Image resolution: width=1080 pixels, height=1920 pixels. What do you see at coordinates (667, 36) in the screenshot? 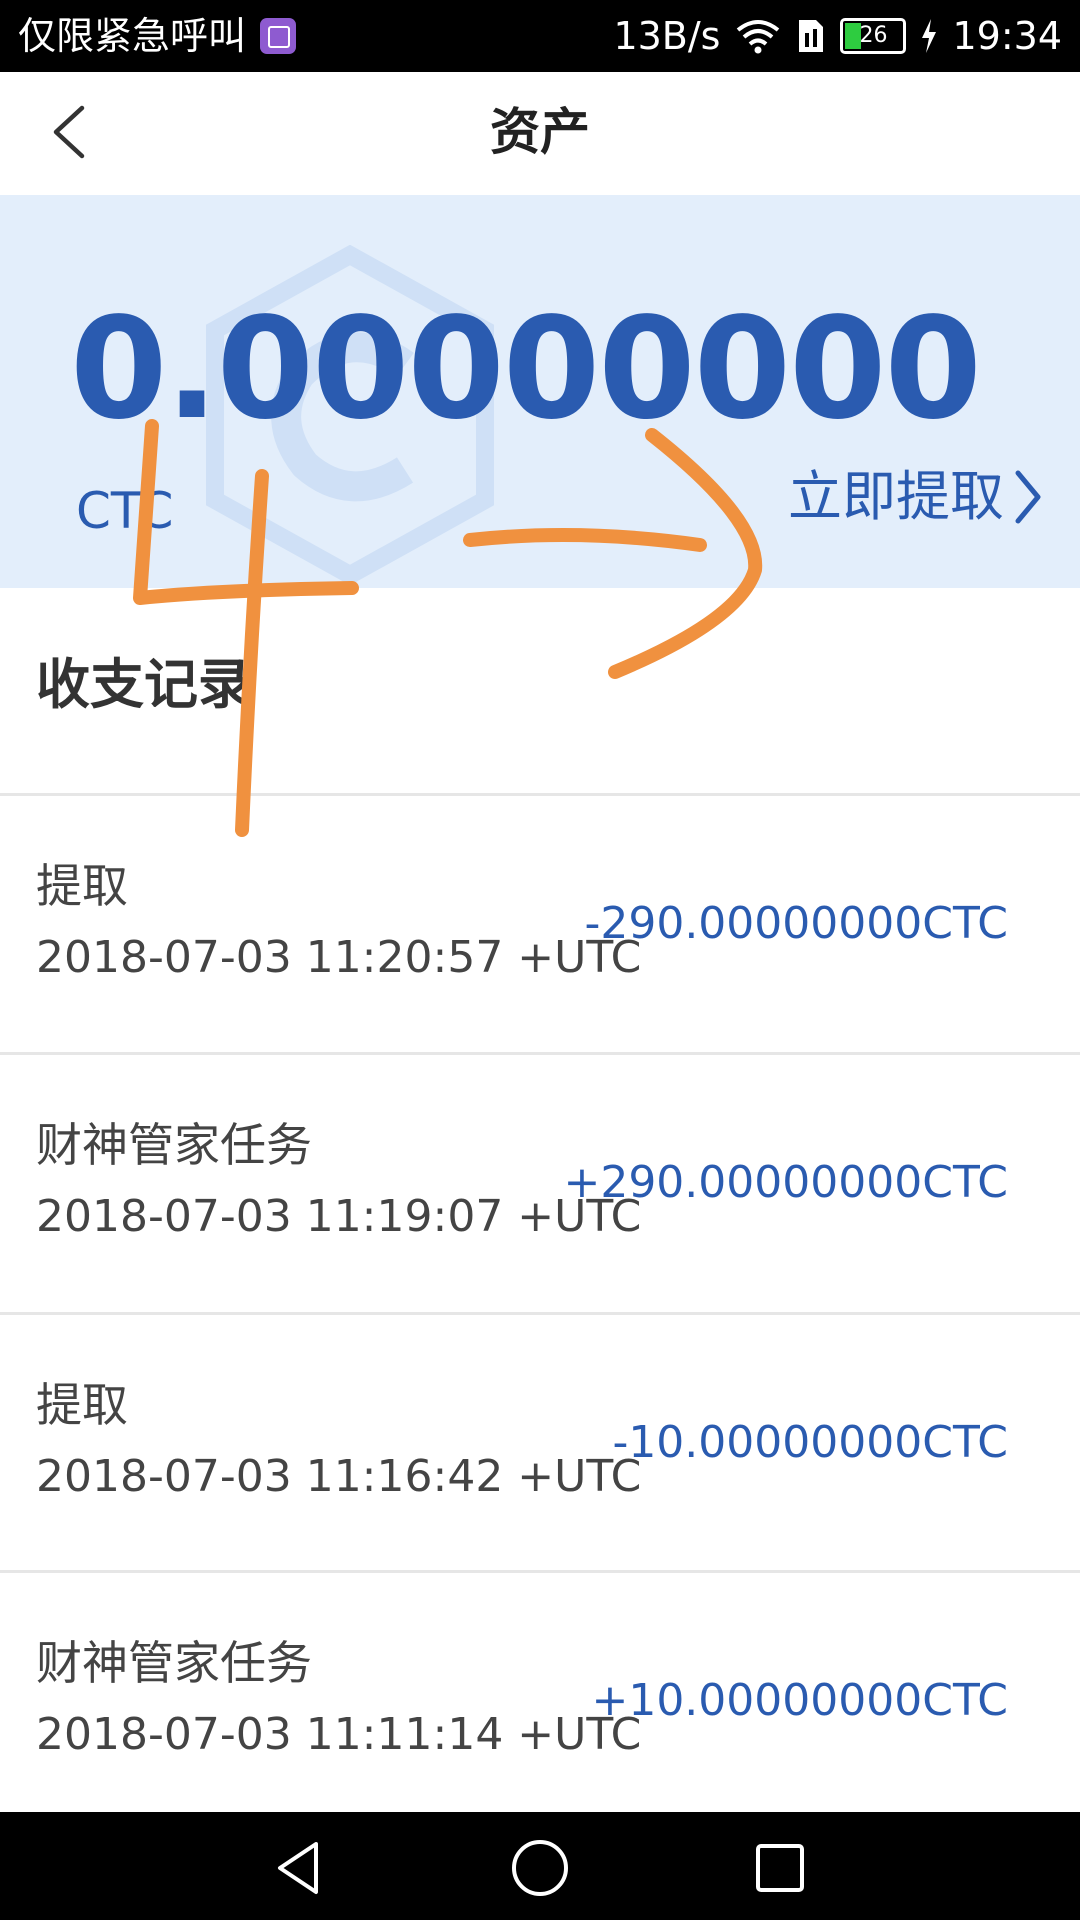
I see `network-speed: 13B/s` at bounding box center [667, 36].